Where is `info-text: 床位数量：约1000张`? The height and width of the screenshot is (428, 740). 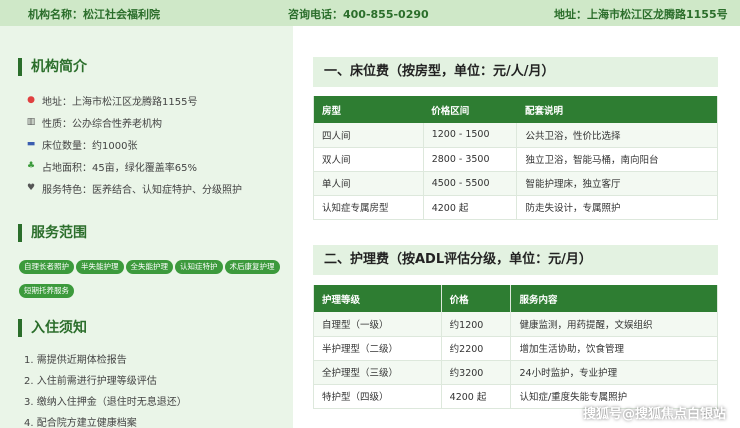
info-text: 床位数量：约1000张 is located at coordinates (90, 146).